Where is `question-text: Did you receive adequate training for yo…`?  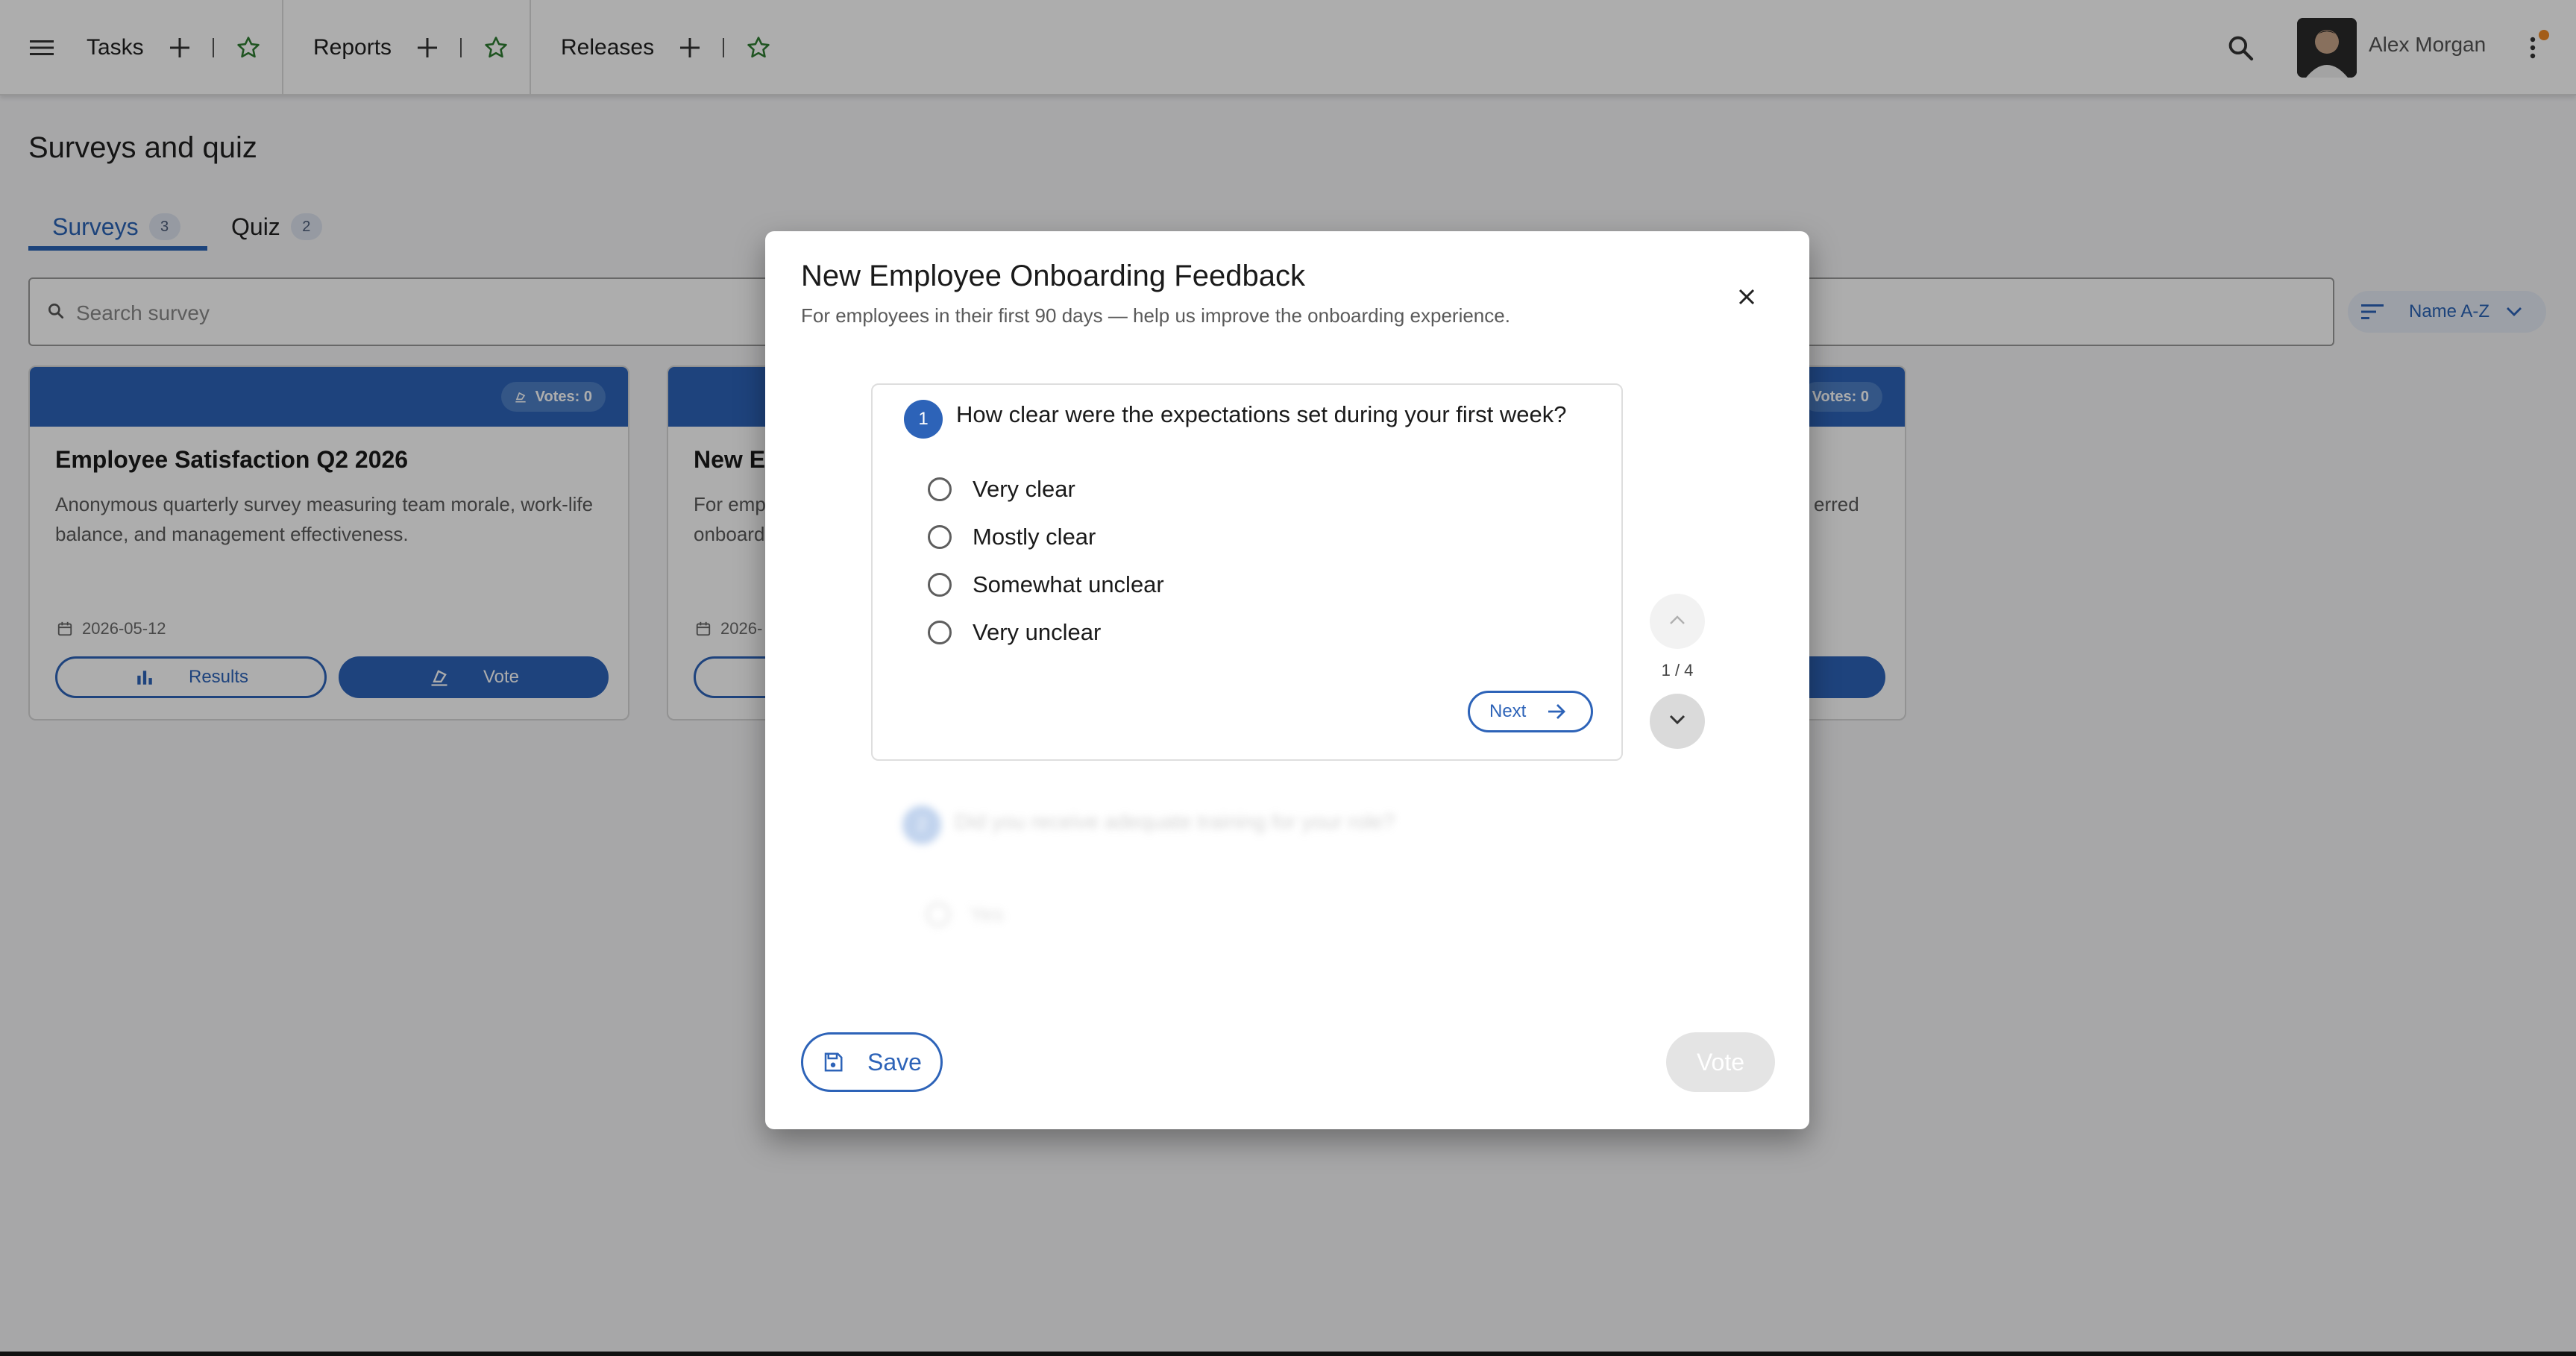
question-text: Did you receive adequate training for yo… is located at coordinates (1175, 822).